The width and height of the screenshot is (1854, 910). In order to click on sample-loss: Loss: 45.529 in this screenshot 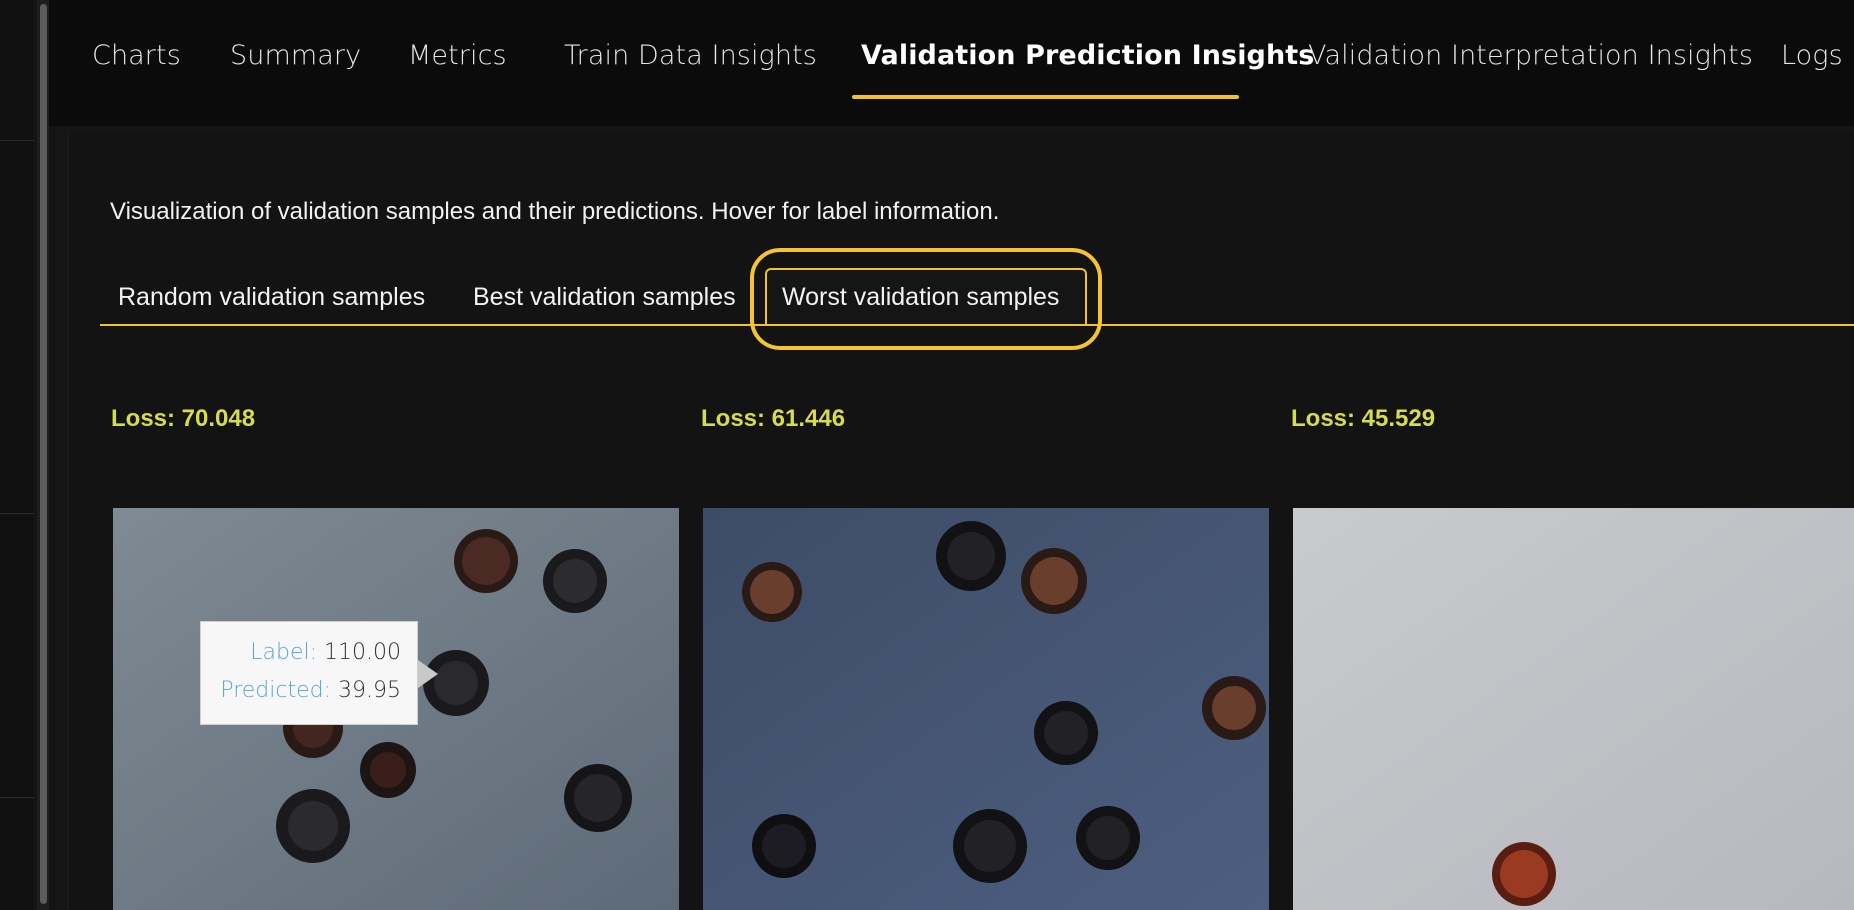, I will do `click(1363, 418)`.